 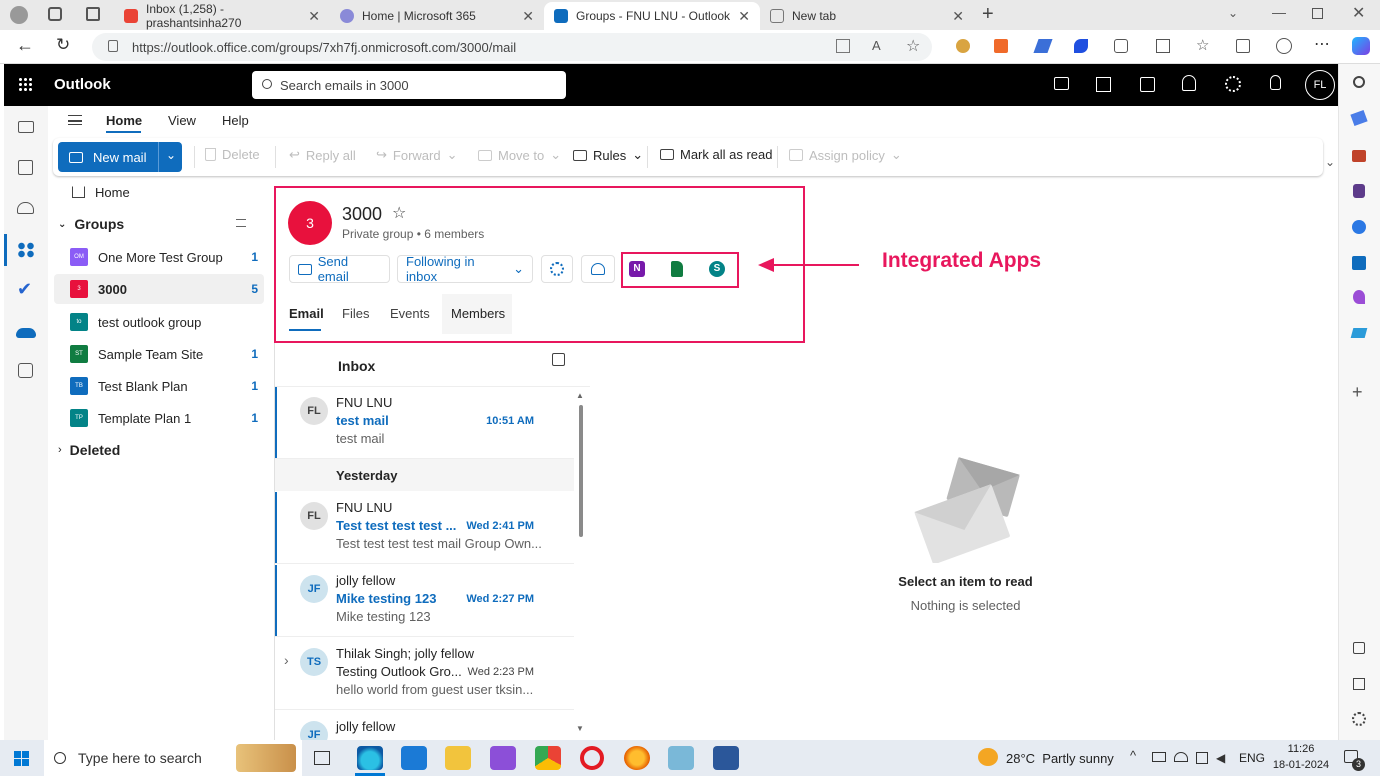 I want to click on visual-studio-icon, so click(x=503, y=758).